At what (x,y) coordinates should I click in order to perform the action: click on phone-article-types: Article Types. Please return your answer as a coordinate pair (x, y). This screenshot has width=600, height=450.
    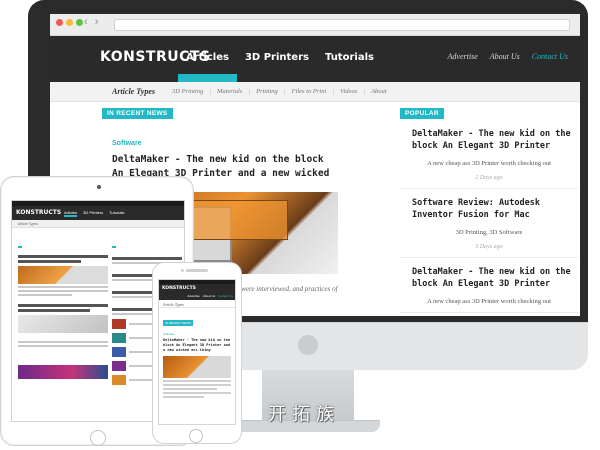
    Looking at the image, I should click on (197, 304).